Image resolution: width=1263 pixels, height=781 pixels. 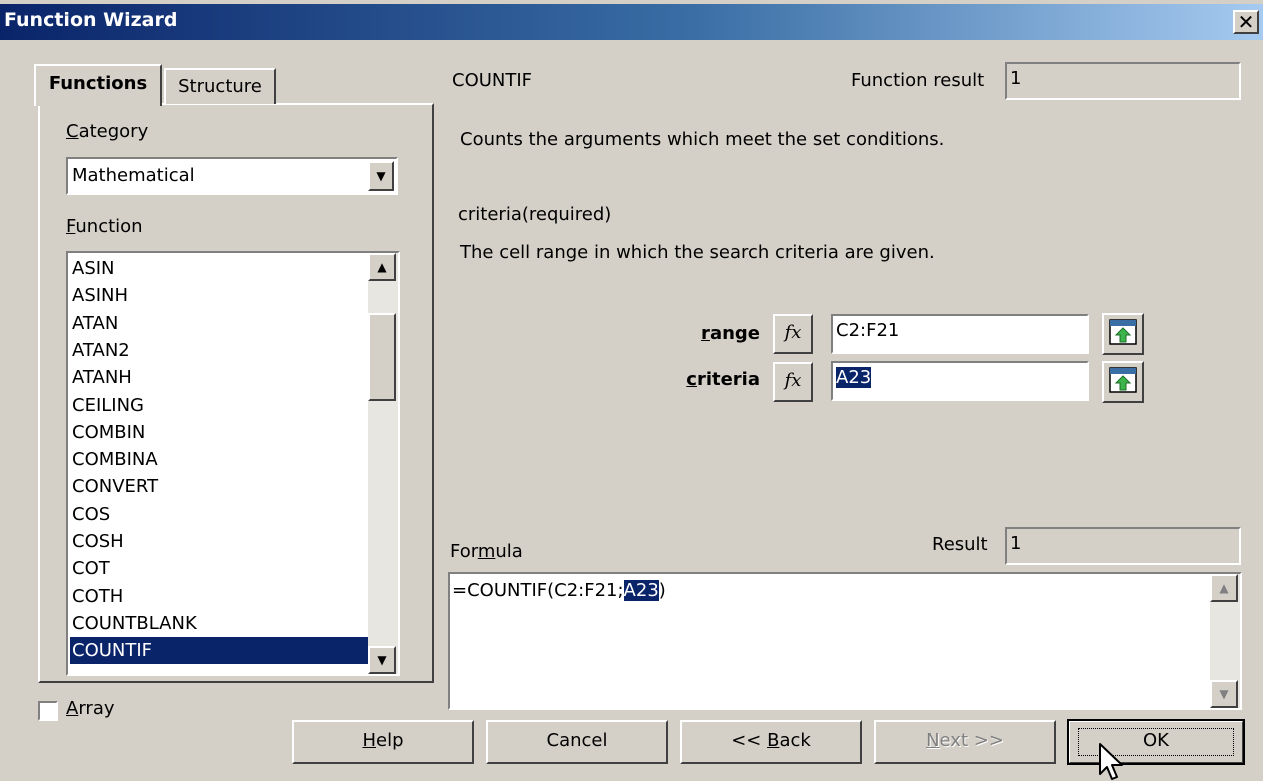 I want to click on tab-structure: Structure, so click(x=220, y=86).